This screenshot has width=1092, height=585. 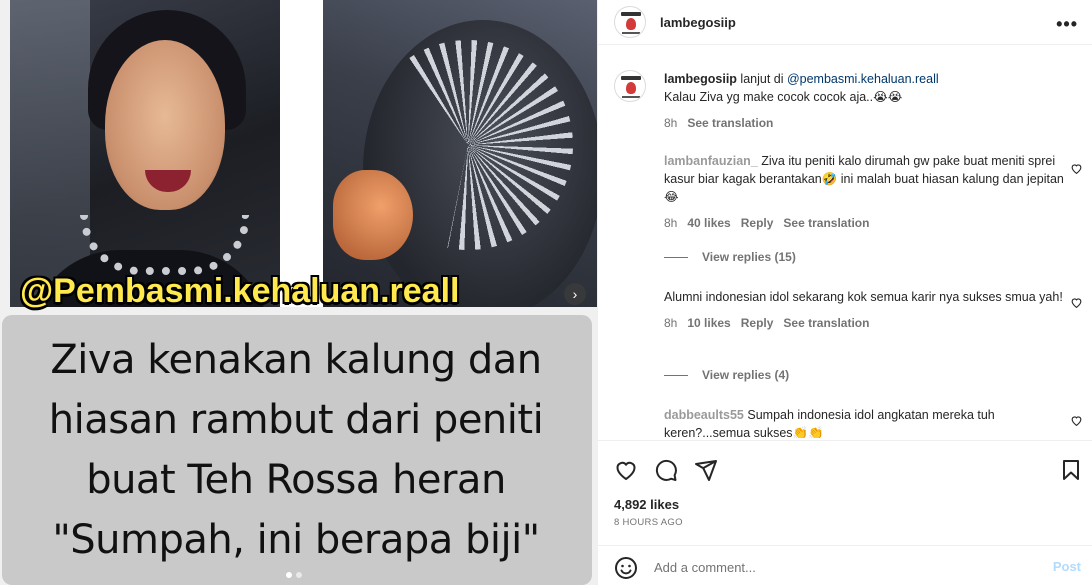 I want to click on like-count: 4,892 likes, so click(x=646, y=504).